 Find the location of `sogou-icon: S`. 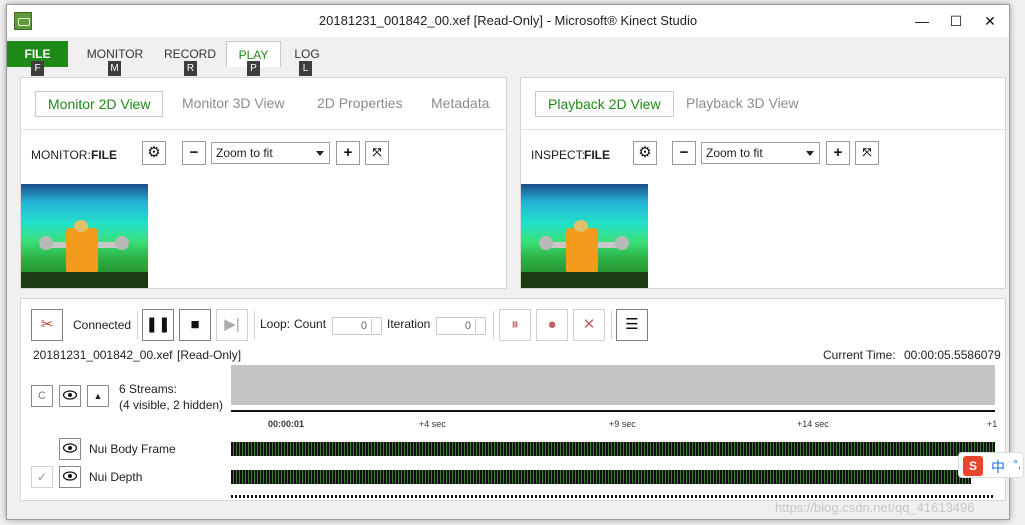

sogou-icon: S is located at coordinates (973, 466).